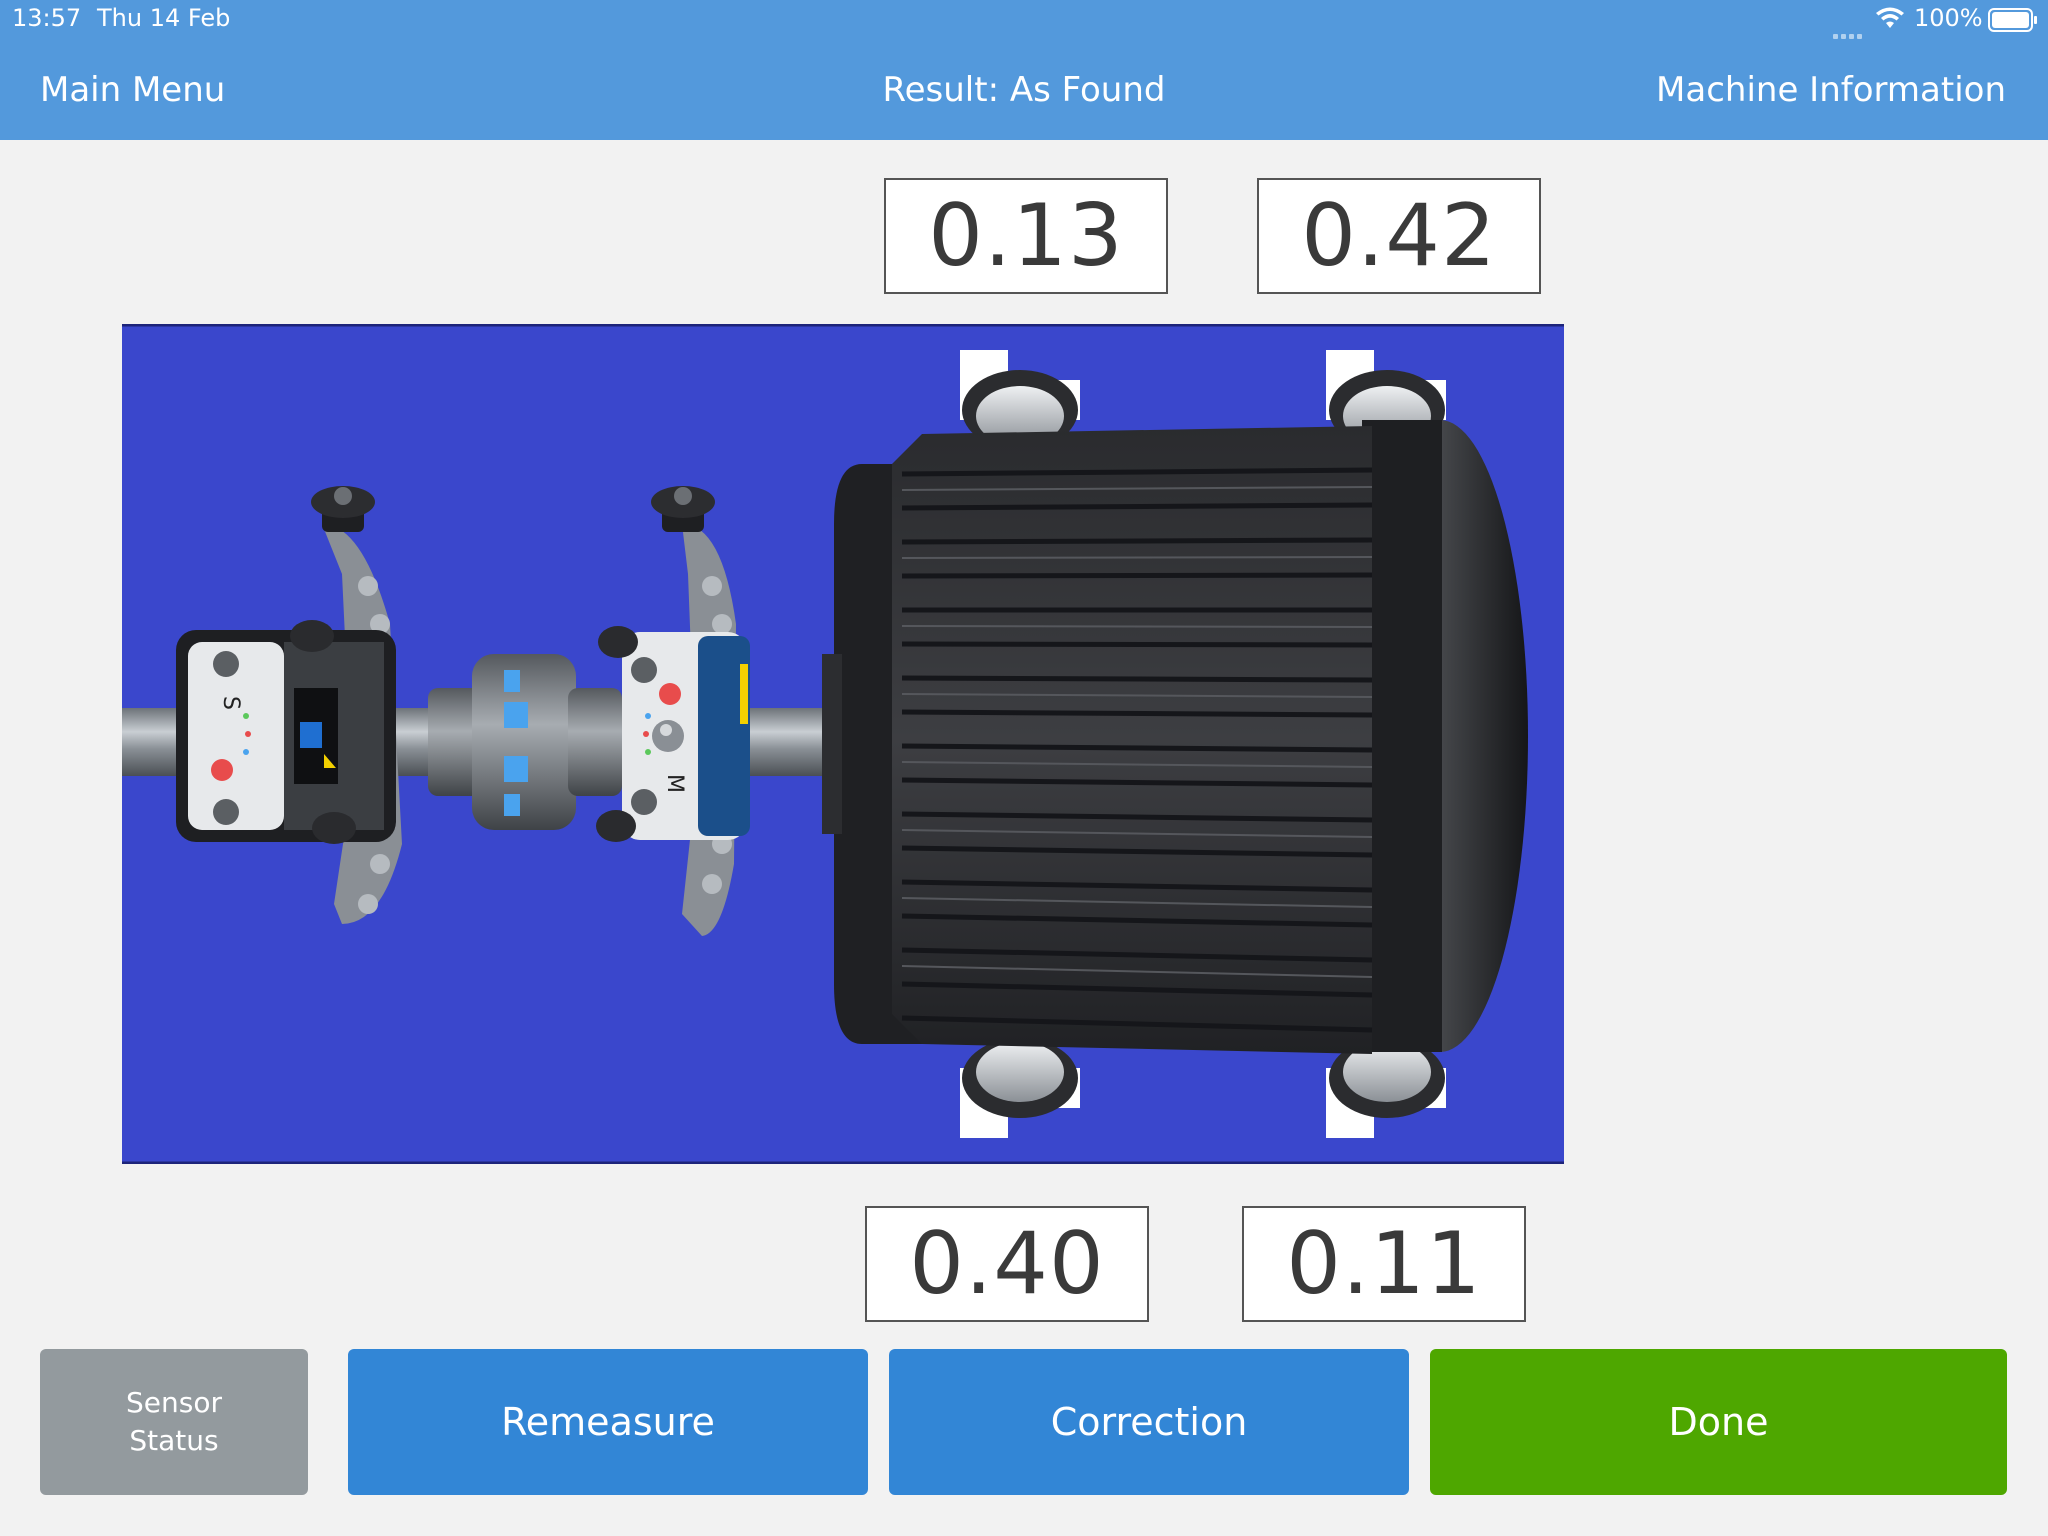 This screenshot has width=2048, height=1536. I want to click on done-label: Done, so click(1718, 1422).